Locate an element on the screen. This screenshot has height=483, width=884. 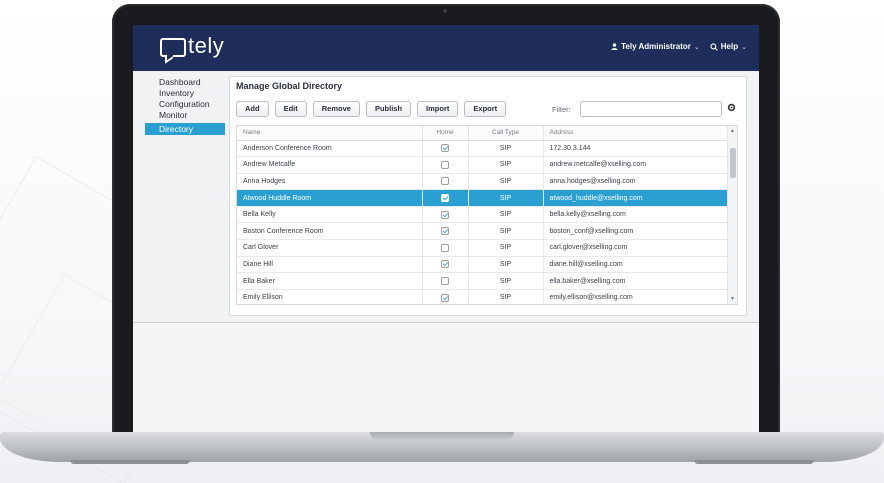
cell-name: Ella Baker is located at coordinates (330, 281).